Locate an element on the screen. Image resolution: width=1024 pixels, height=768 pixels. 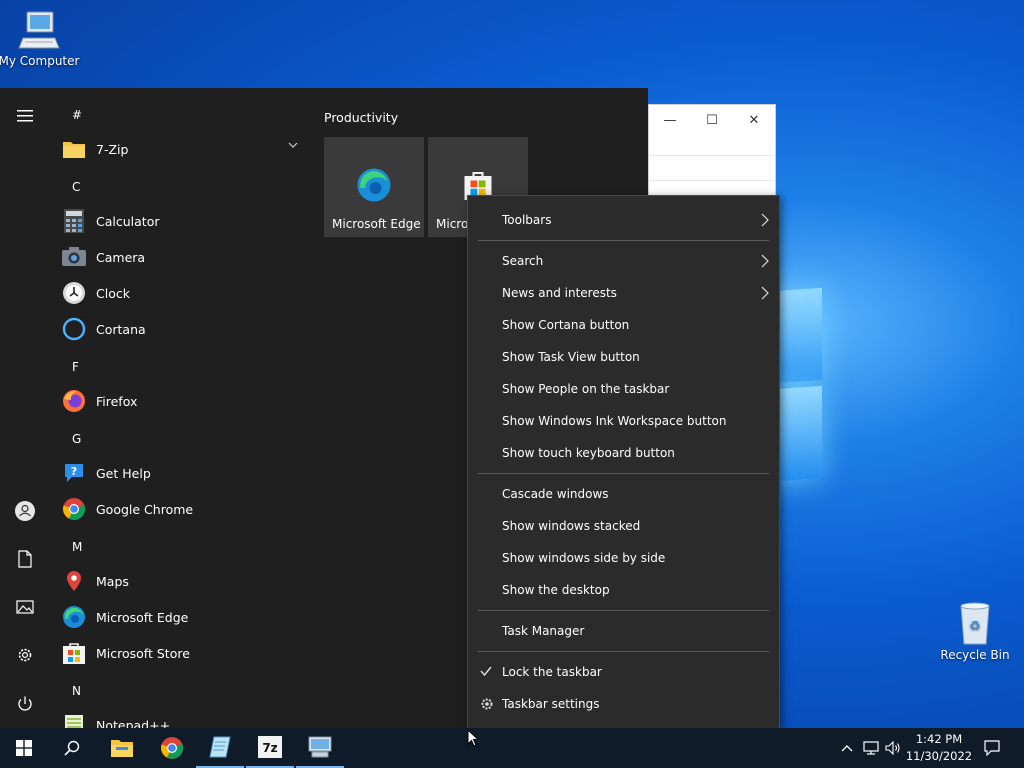
menu-item-show-cortana: Show Cortana button is located at coordinates (623, 325).